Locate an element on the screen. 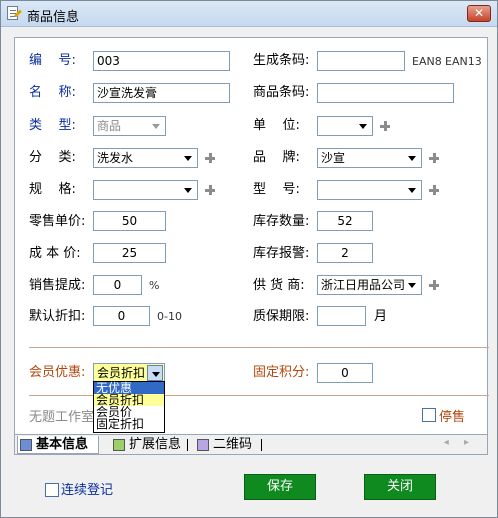 This screenshot has height=518, width=498. add-supplier-plus-icon is located at coordinates (434, 285).